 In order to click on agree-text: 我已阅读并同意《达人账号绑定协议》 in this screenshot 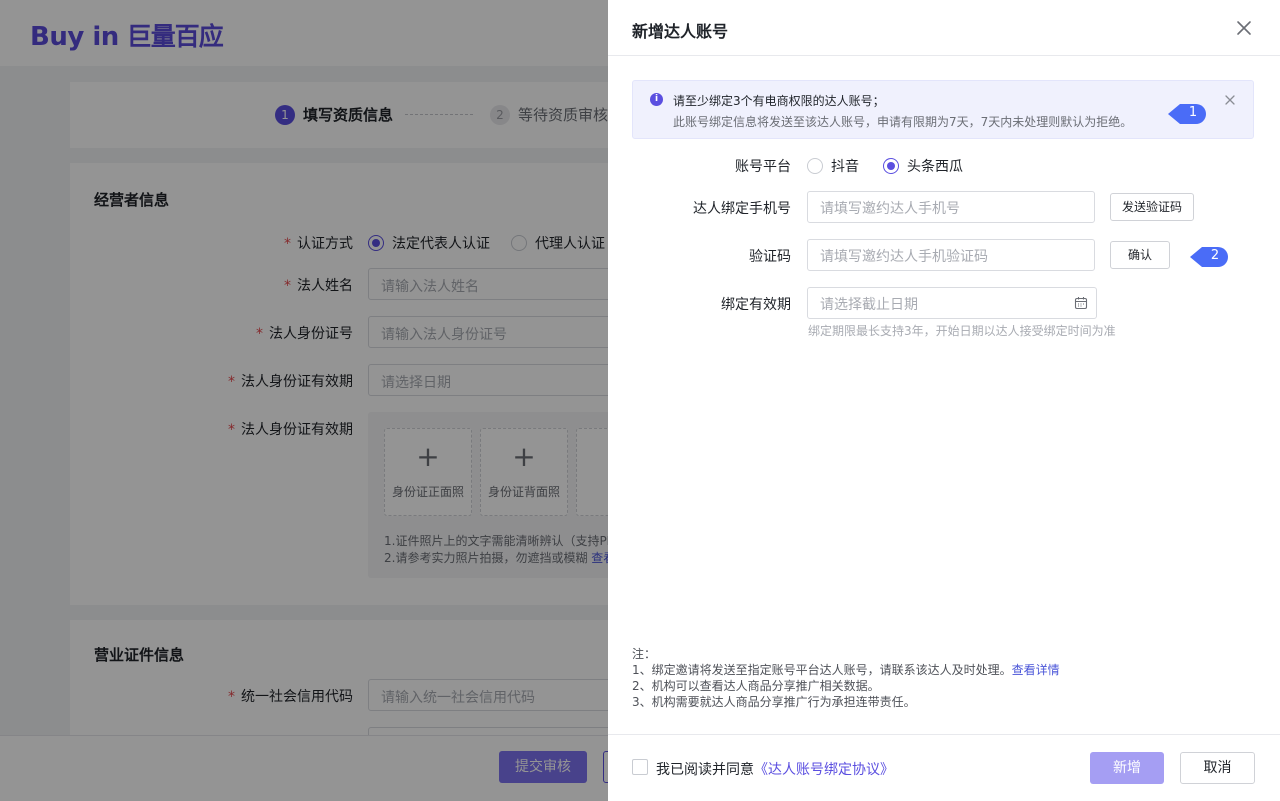, I will do `click(775, 770)`.